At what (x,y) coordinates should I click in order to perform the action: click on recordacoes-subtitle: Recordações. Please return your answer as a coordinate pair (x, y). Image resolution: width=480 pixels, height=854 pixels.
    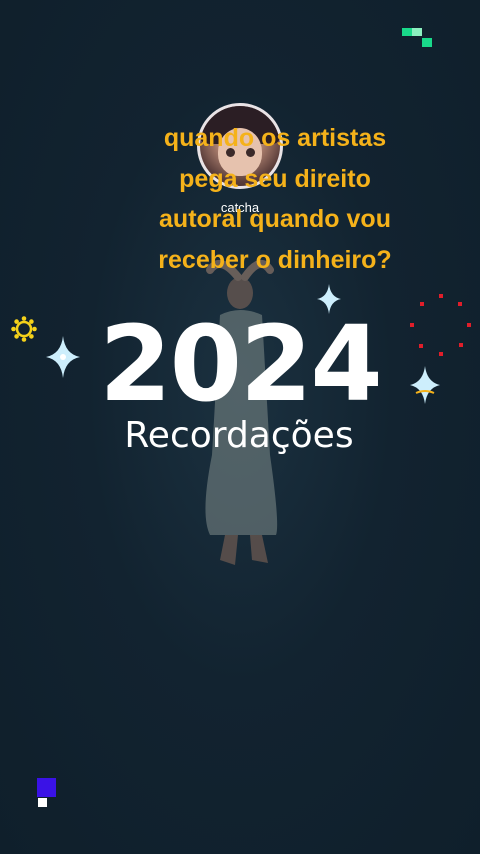
    Looking at the image, I should click on (239, 435).